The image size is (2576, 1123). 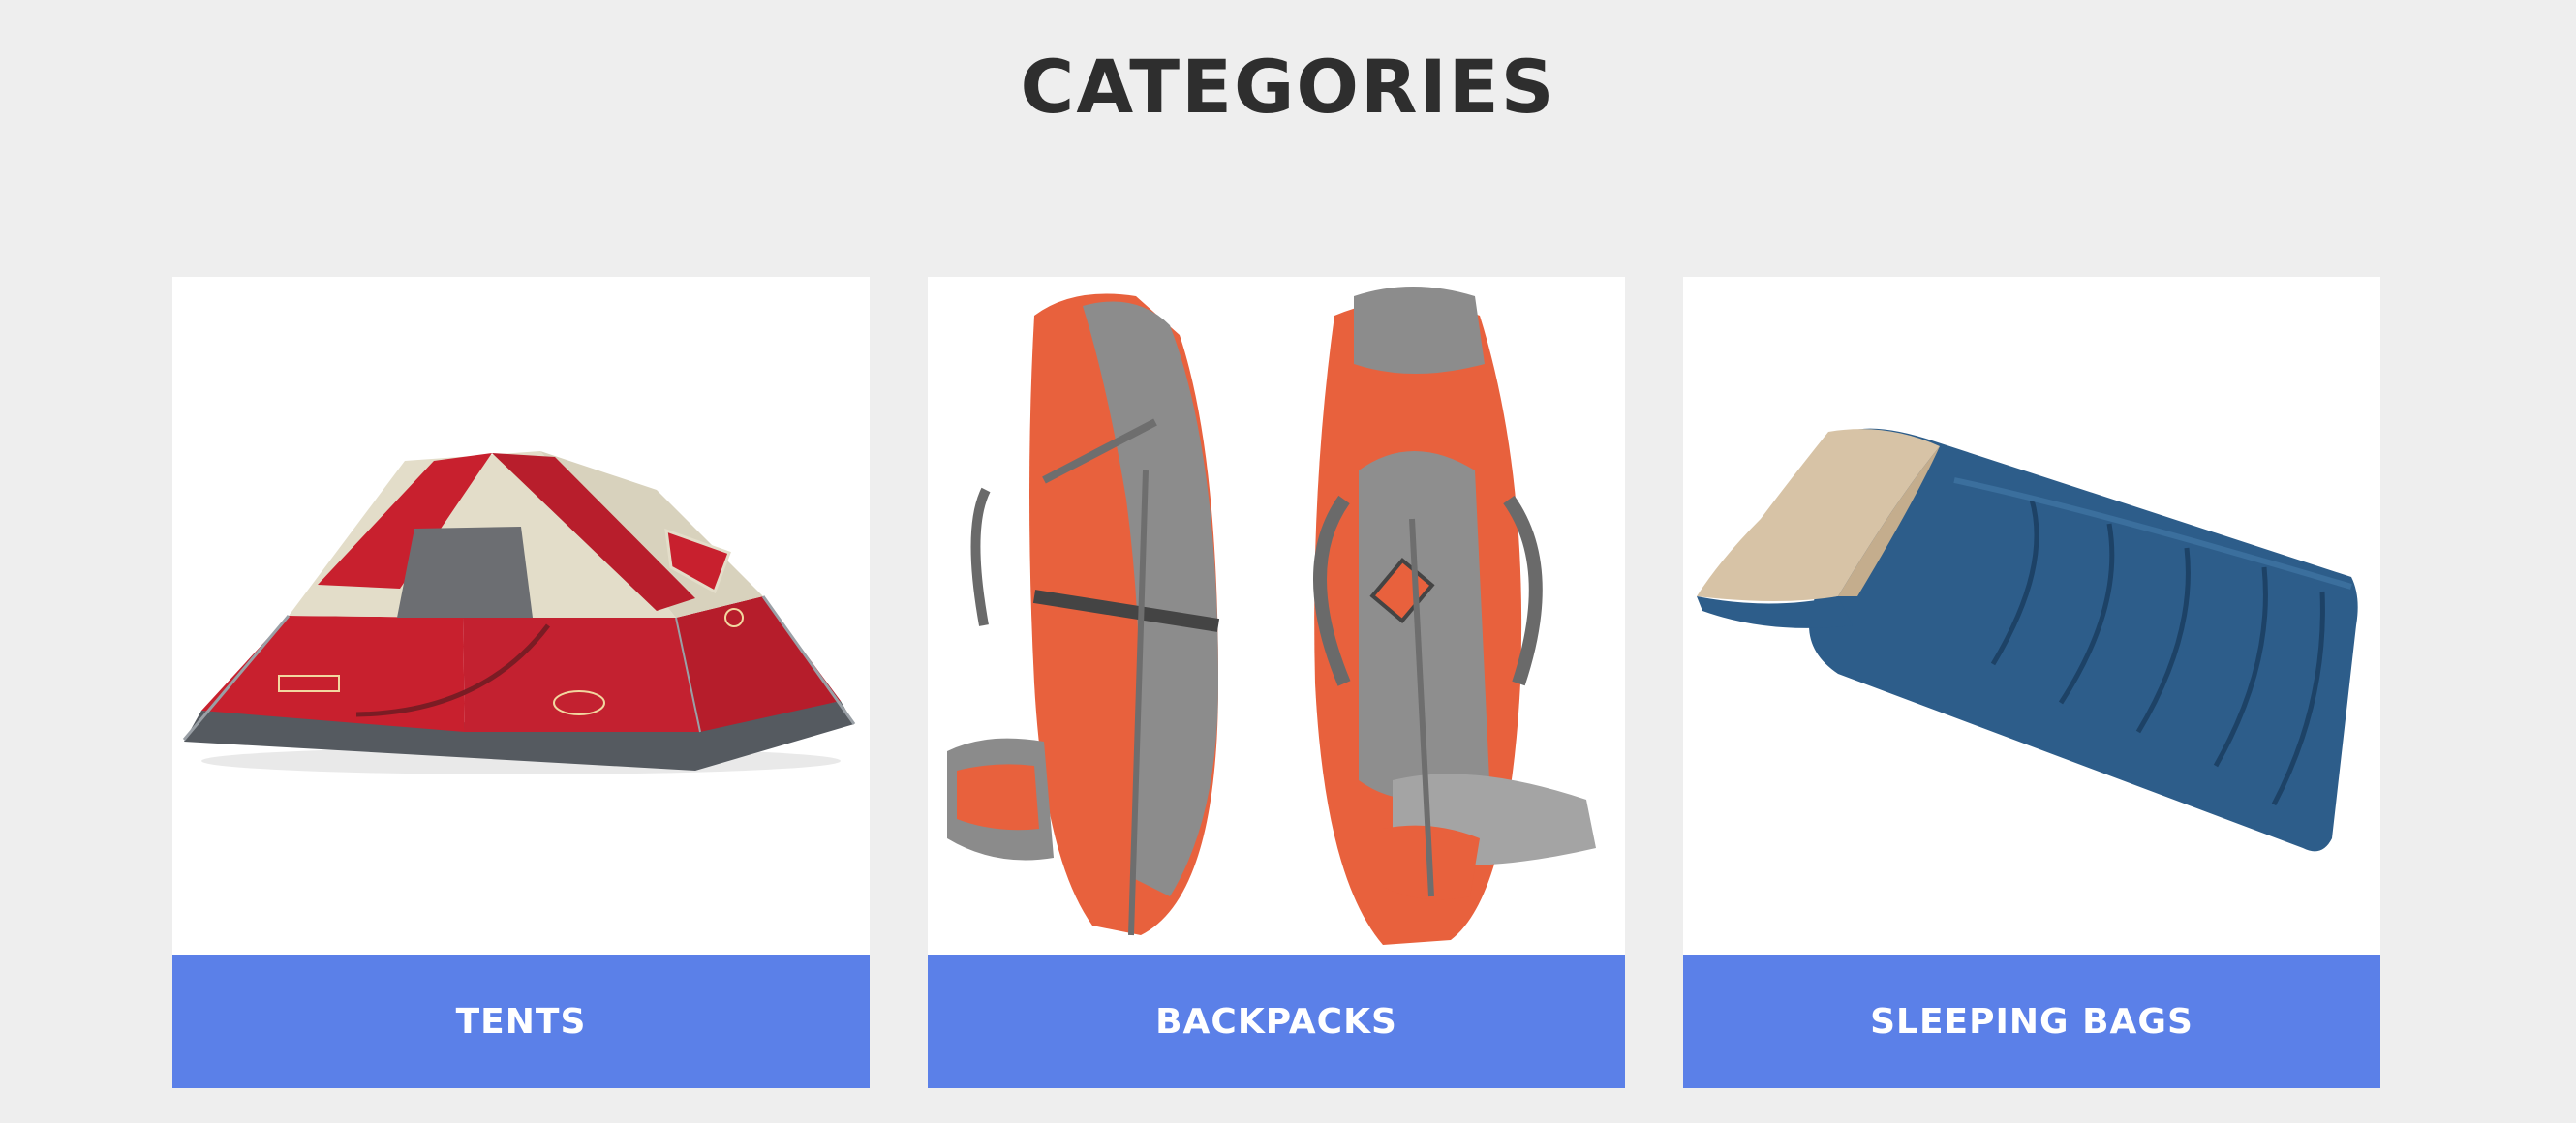 I want to click on page-title: CATEGORIES, so click(x=1288, y=87).